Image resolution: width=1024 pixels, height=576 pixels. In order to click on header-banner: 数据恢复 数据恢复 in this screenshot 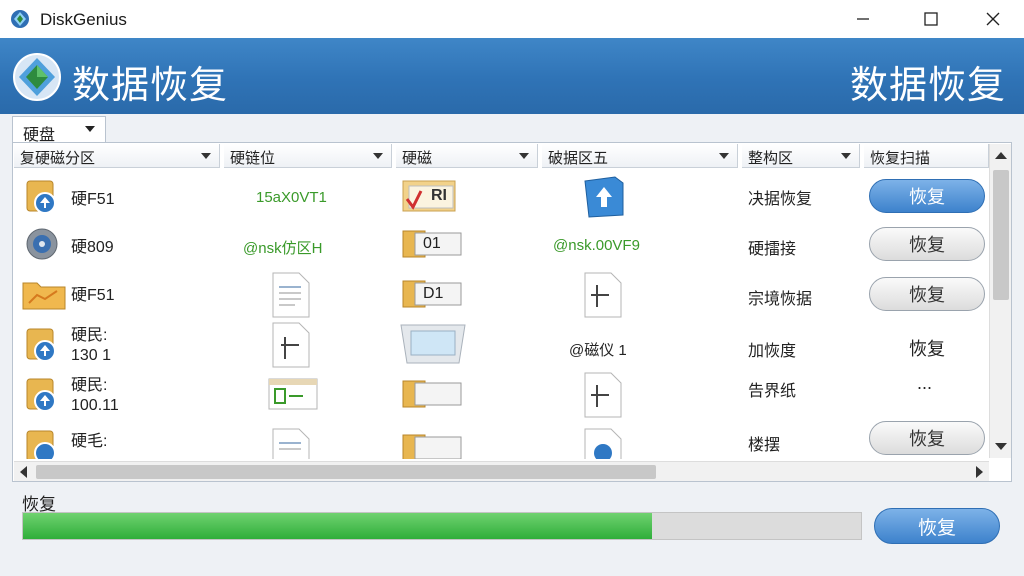, I will do `click(512, 76)`.